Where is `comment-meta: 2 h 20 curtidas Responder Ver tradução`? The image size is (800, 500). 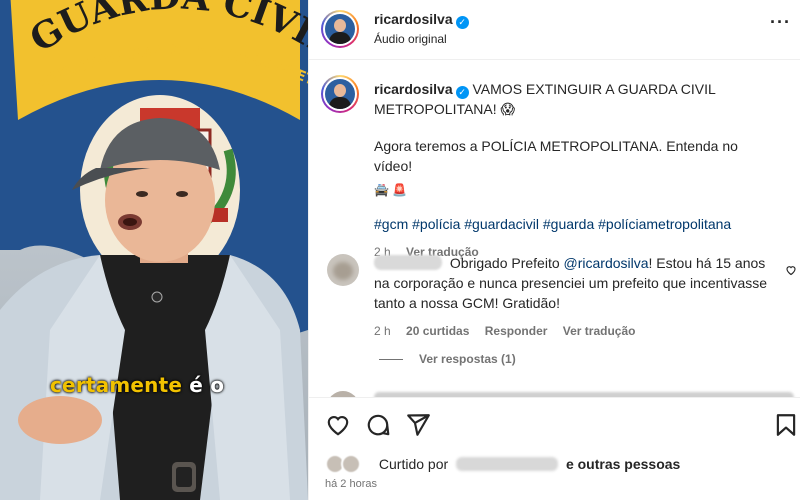 comment-meta: 2 h 20 curtidas Responder Ver tradução is located at coordinates (574, 331).